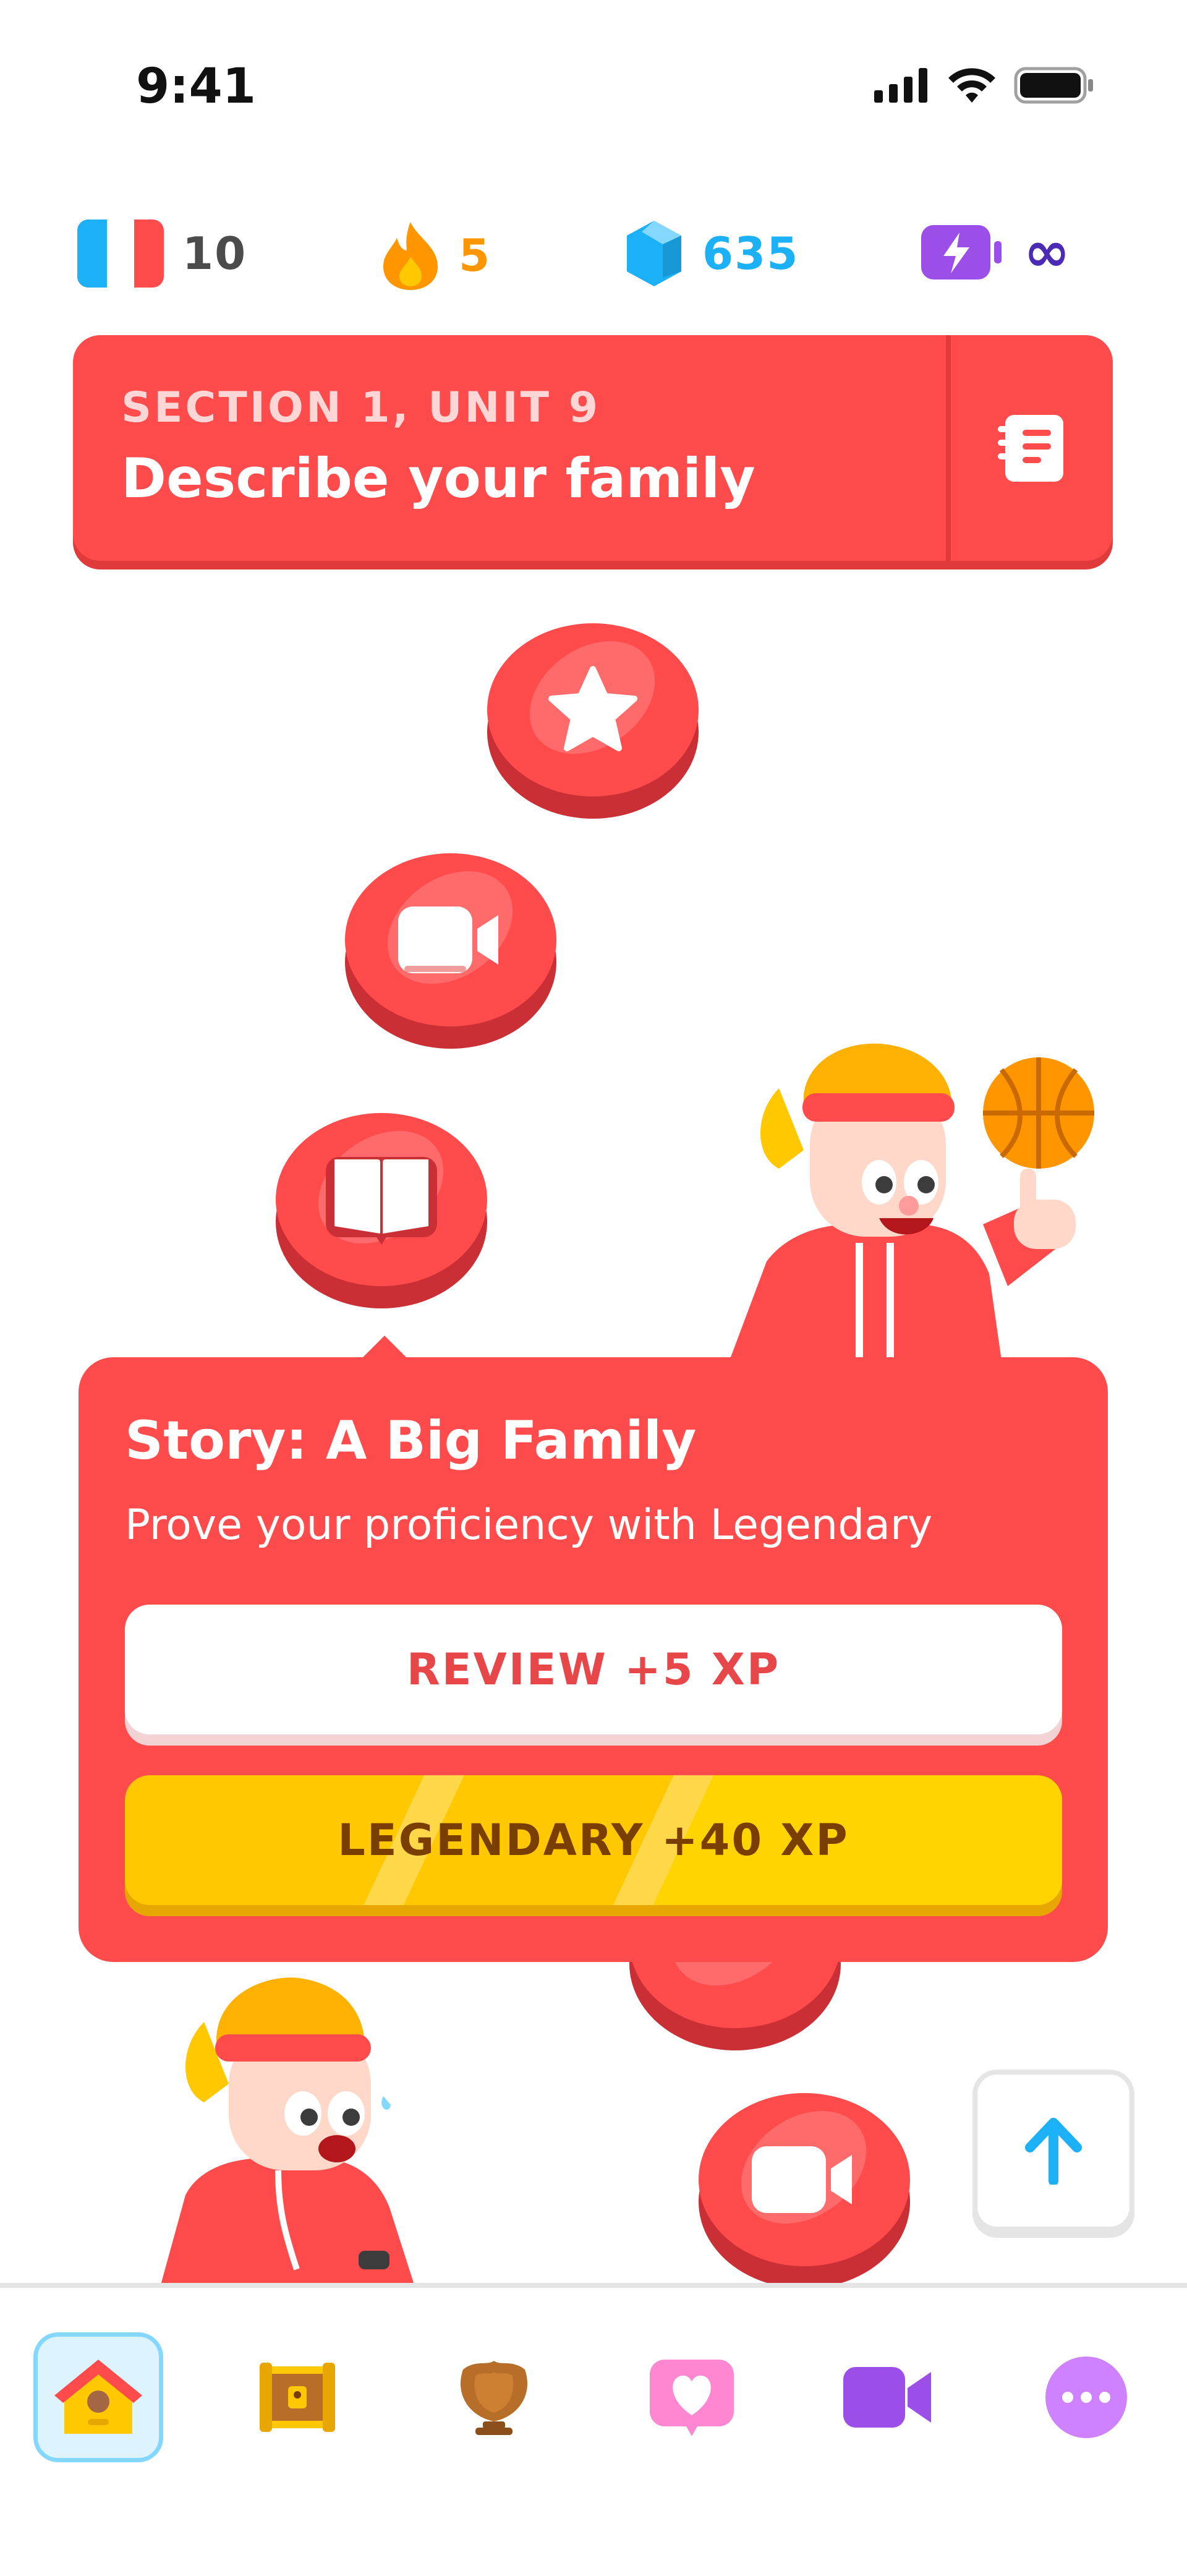 This screenshot has width=1187, height=2576. Describe the element at coordinates (654, 253) in the screenshot. I see `gem-icon` at that location.